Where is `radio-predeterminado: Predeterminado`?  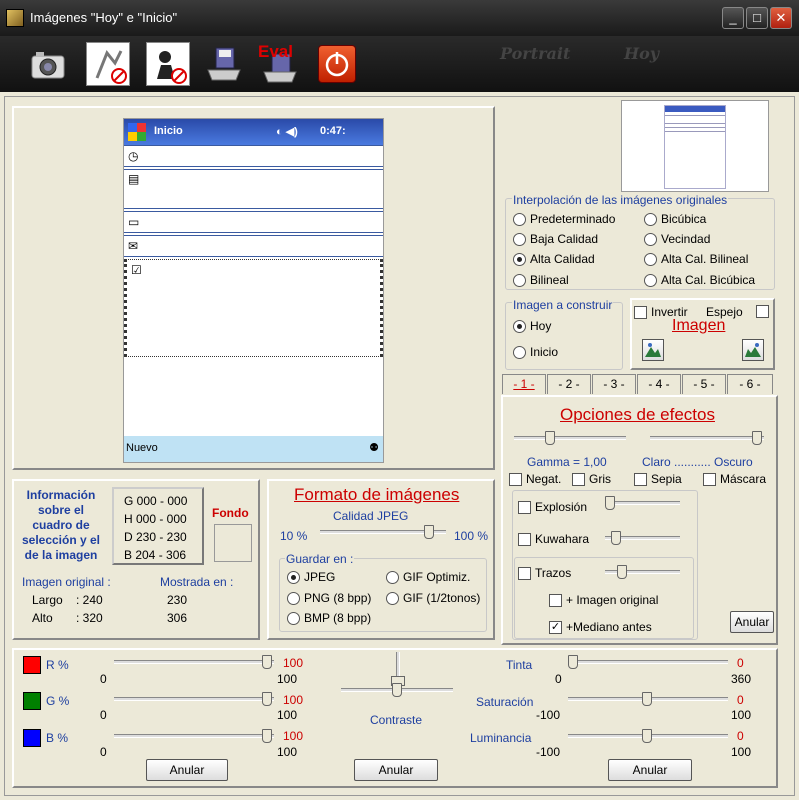
radio-predeterminado: Predeterminado is located at coordinates (564, 219).